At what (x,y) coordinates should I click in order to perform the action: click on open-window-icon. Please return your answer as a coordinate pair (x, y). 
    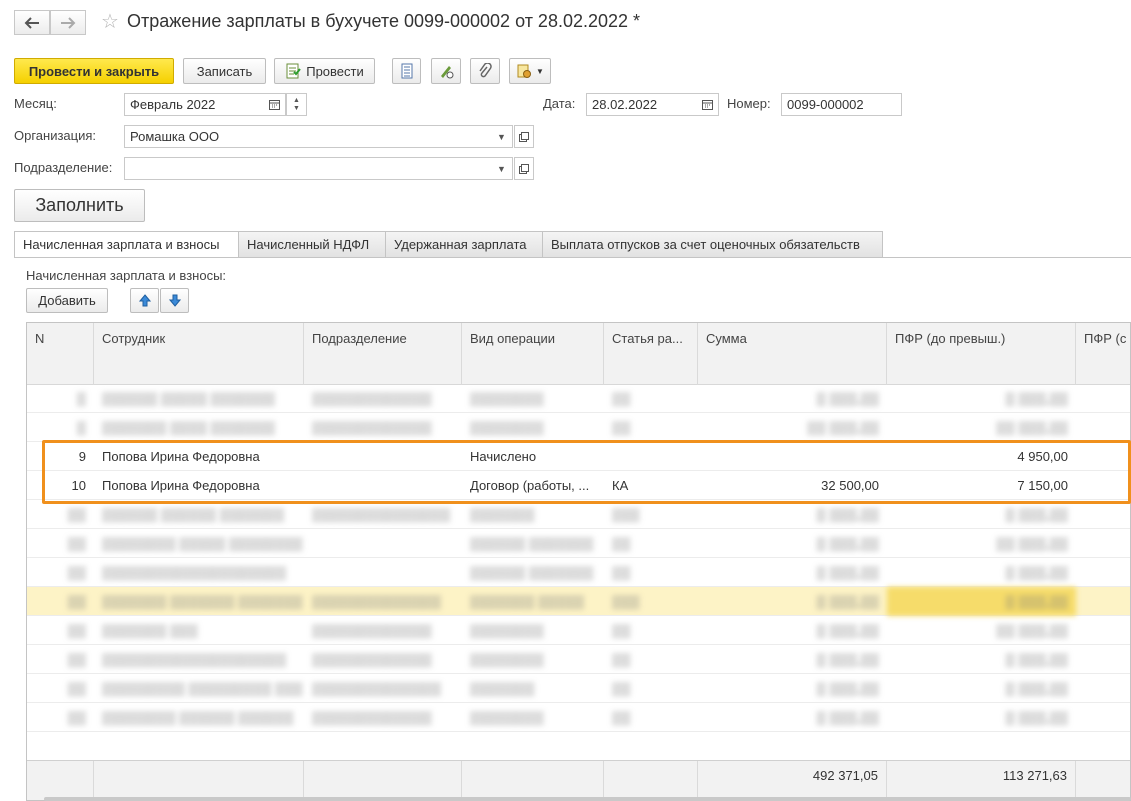
    Looking at the image, I should click on (524, 168).